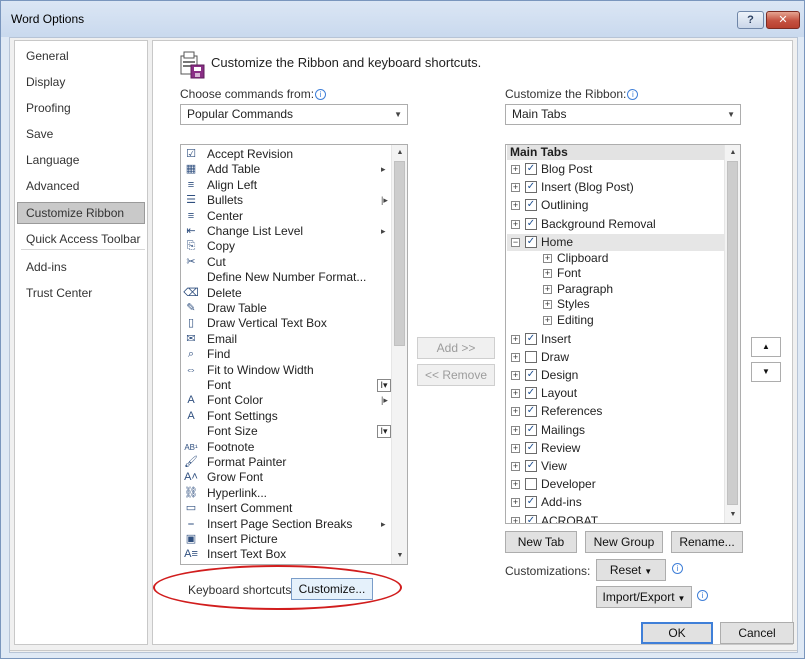 The image size is (805, 659). Describe the element at coordinates (456, 375) in the screenshot. I see `remove-button: << Remove` at that location.